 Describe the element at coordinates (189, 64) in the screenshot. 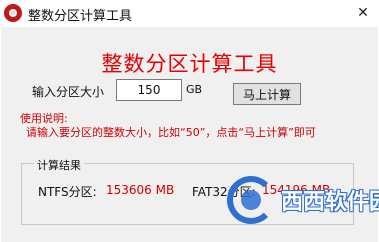

I see `page-heading: 整数分区计算工具` at that location.